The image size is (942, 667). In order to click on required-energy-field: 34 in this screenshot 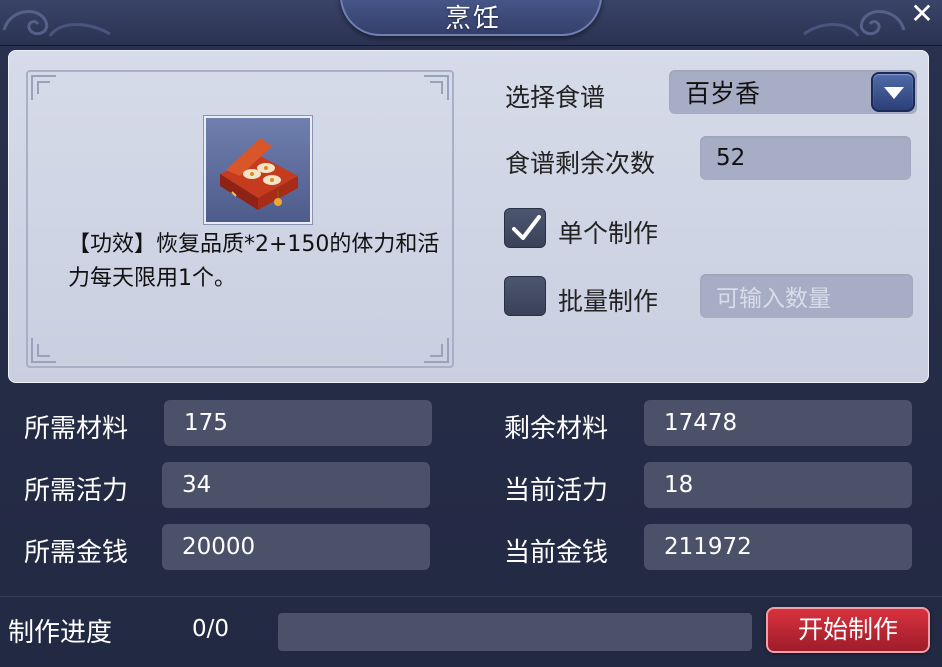, I will do `click(296, 485)`.